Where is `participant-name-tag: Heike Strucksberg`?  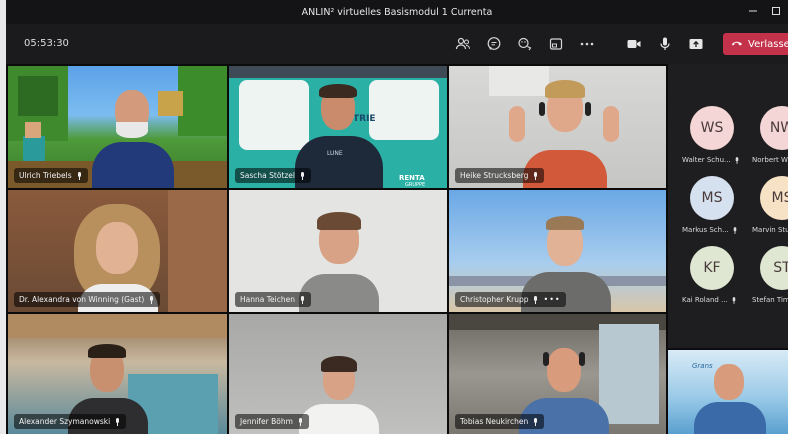 participant-name-tag: Heike Strucksberg is located at coordinates (500, 175).